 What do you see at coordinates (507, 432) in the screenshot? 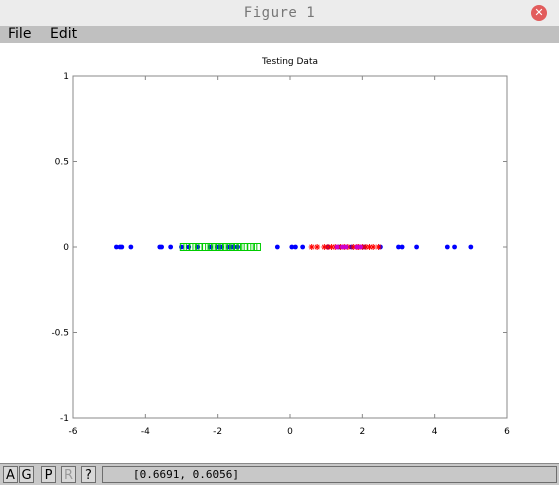
I see `x-tick-label: 6` at bounding box center [507, 432].